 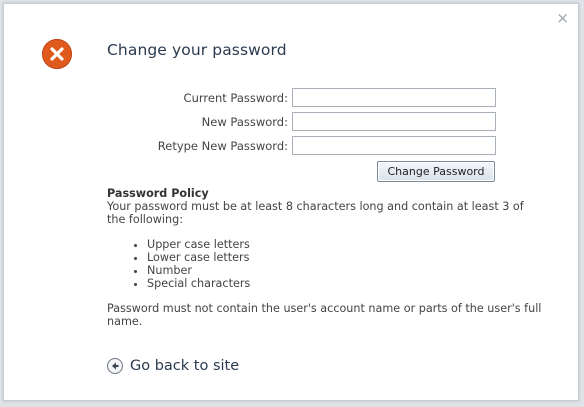 What do you see at coordinates (436, 171) in the screenshot?
I see `change-password-button: Change Password` at bounding box center [436, 171].